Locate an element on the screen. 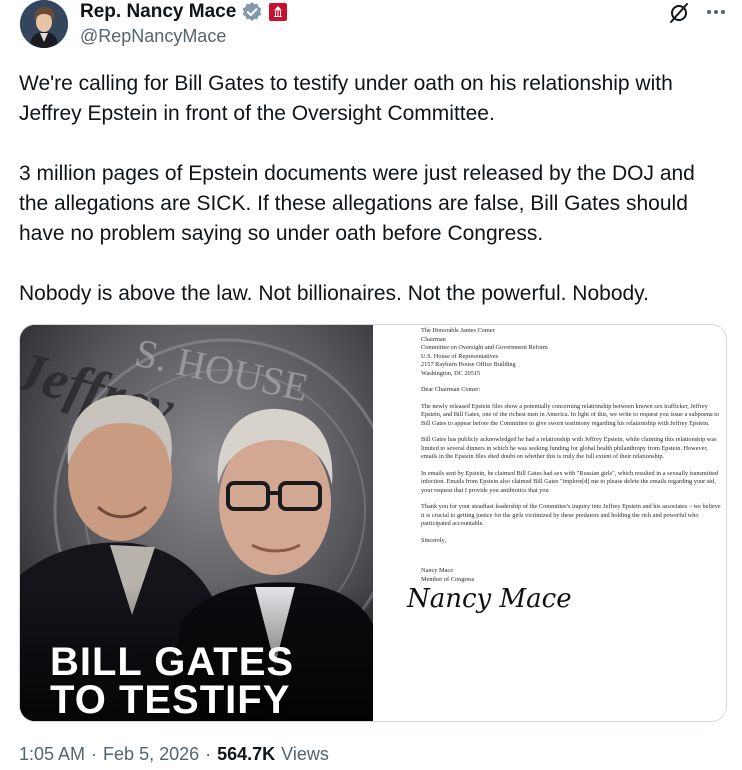 Image resolution: width=742 pixels, height=770 pixels. media-headline: BILL GATES TO TESTIFY is located at coordinates (210, 681).